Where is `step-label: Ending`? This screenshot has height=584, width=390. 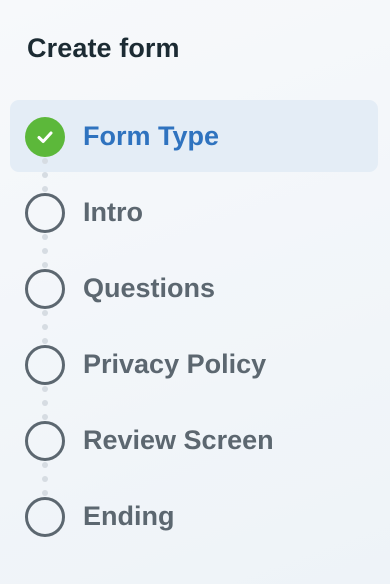
step-label: Ending is located at coordinates (129, 516).